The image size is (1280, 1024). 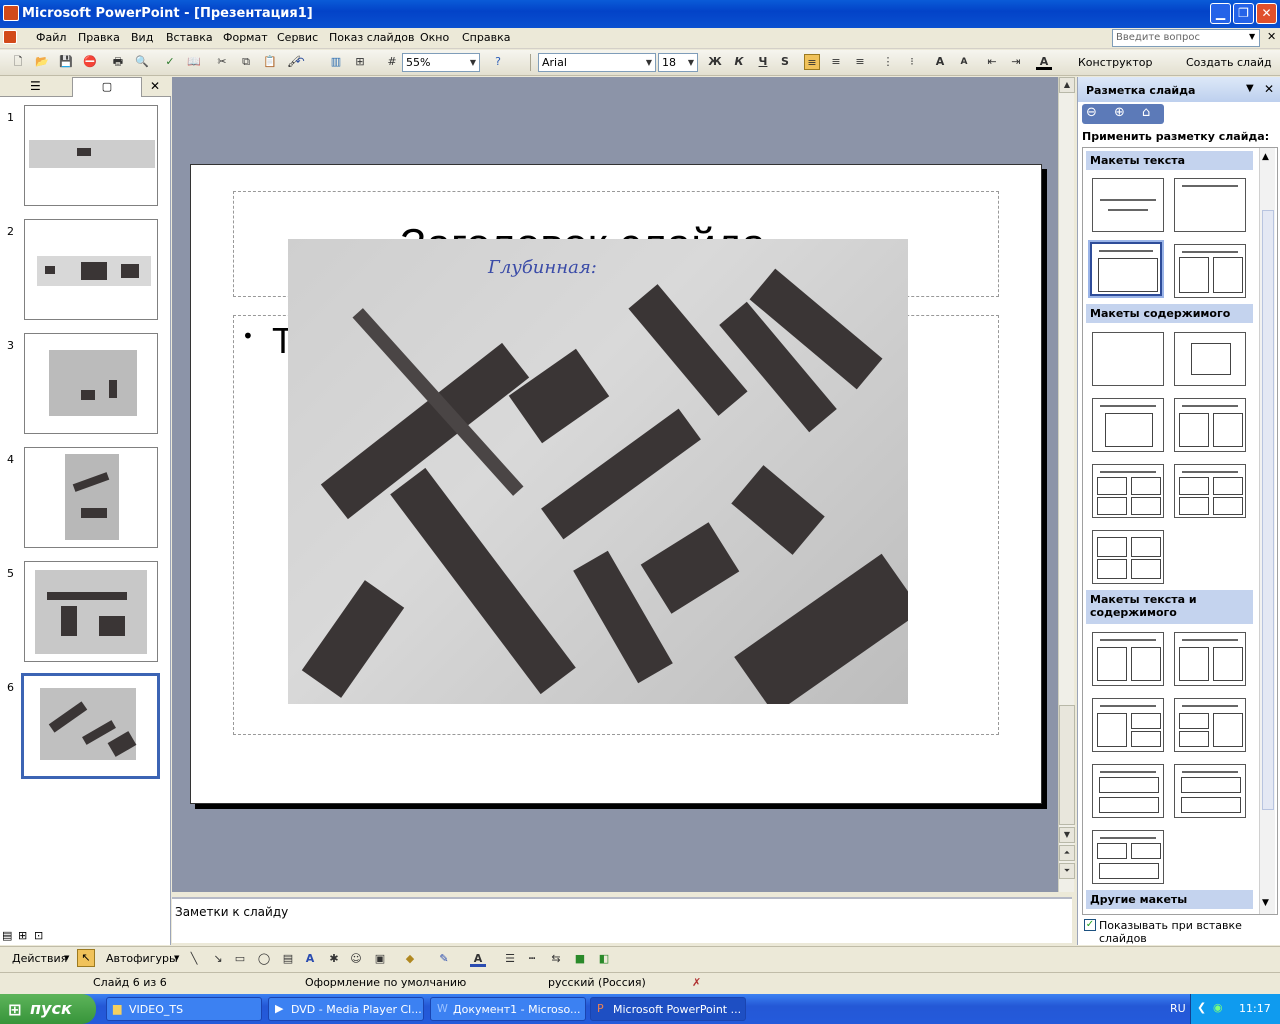 I want to click on slide-sorter-icon: ⊞, so click(x=22, y=935).